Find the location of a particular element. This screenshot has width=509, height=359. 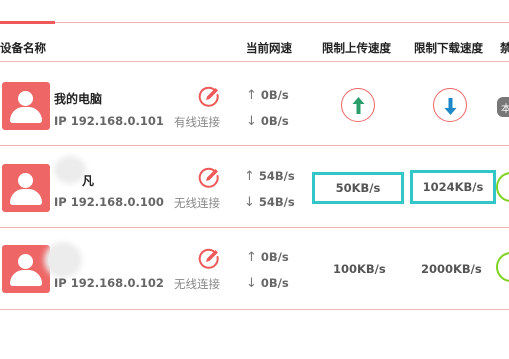

column-header-current-speed: 当前网速 is located at coordinates (269, 48).